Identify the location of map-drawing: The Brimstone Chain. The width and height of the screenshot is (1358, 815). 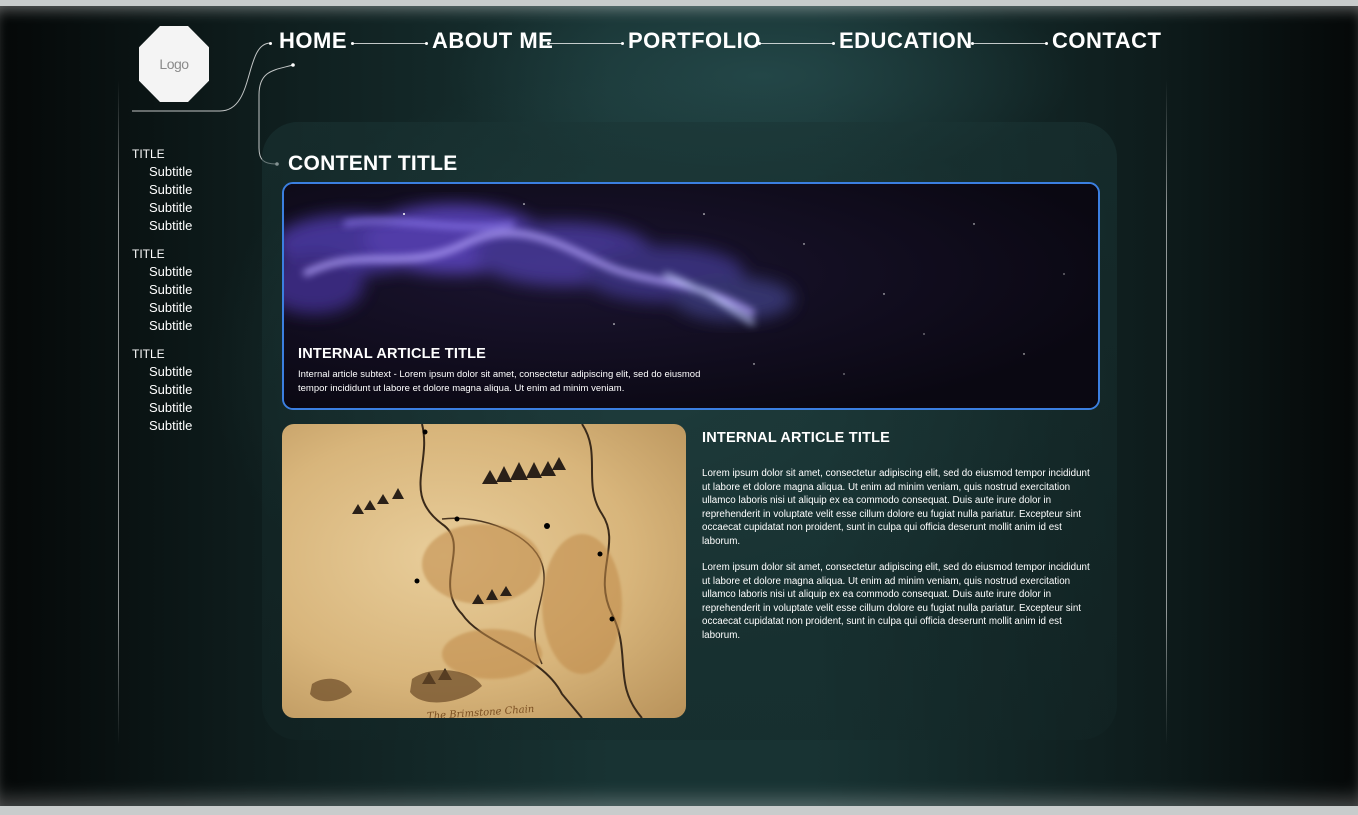
(476, 571).